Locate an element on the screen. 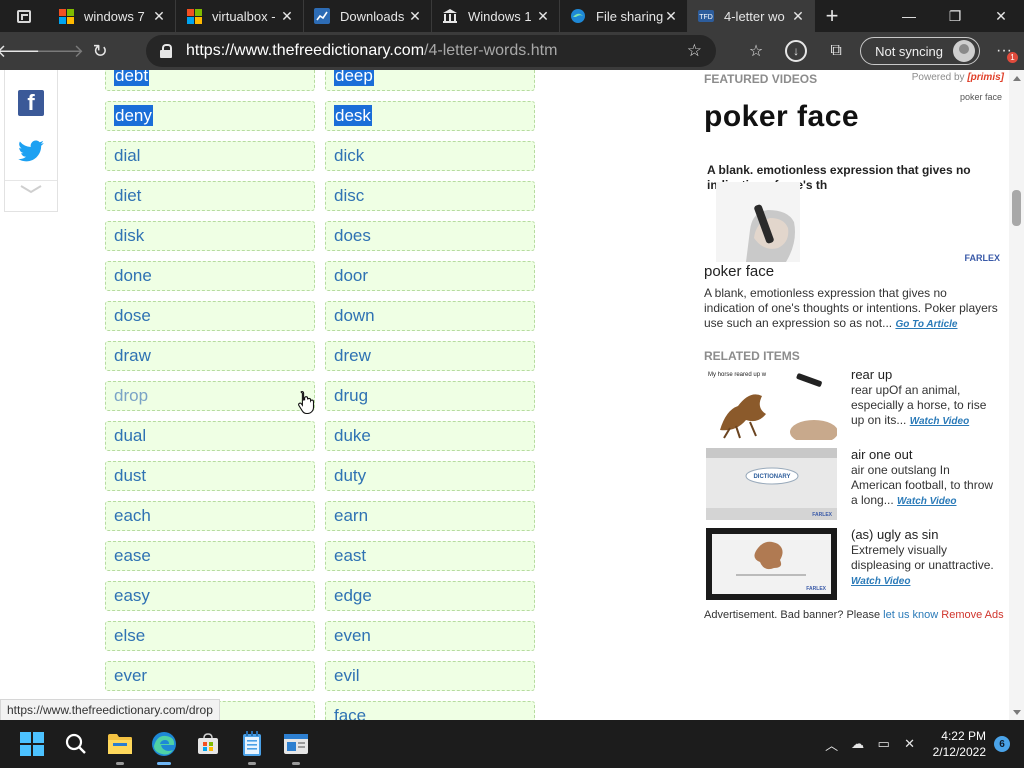 This screenshot has width=1024, height=768. word-link: draw is located at coordinates (210, 356).